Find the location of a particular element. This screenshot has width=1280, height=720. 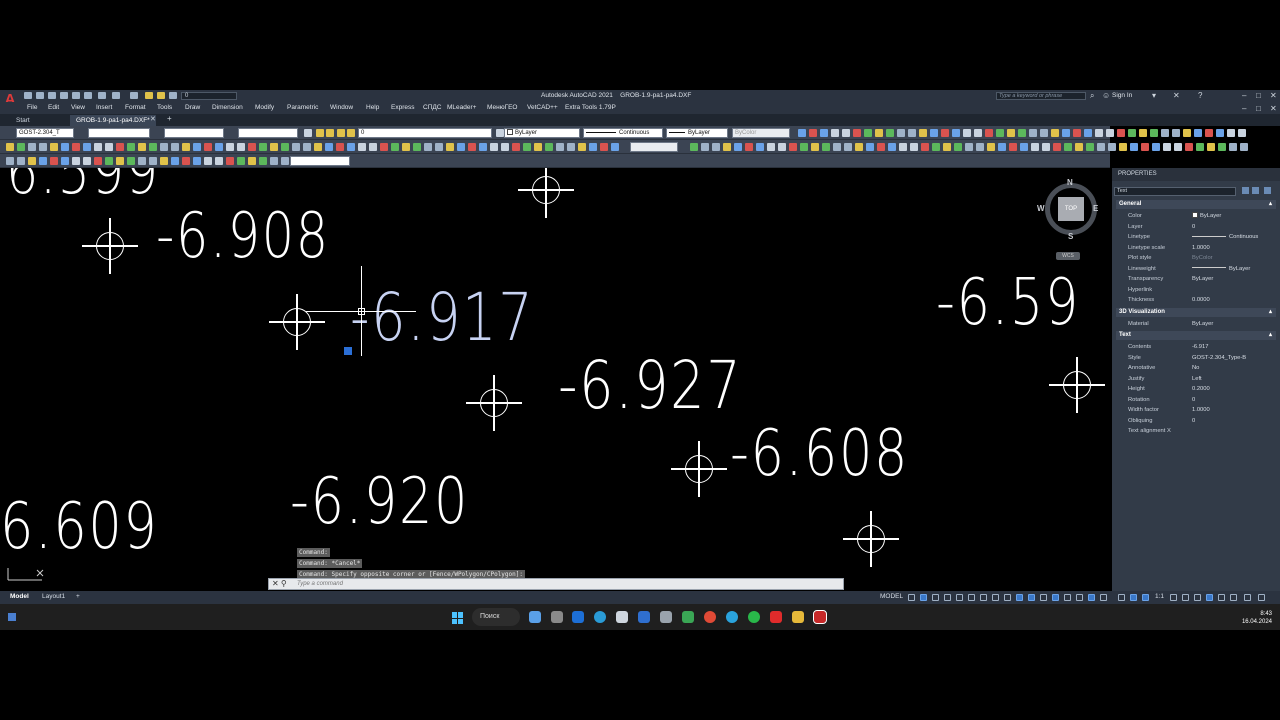

plot-style-dropdown: ByColor is located at coordinates (761, 133).